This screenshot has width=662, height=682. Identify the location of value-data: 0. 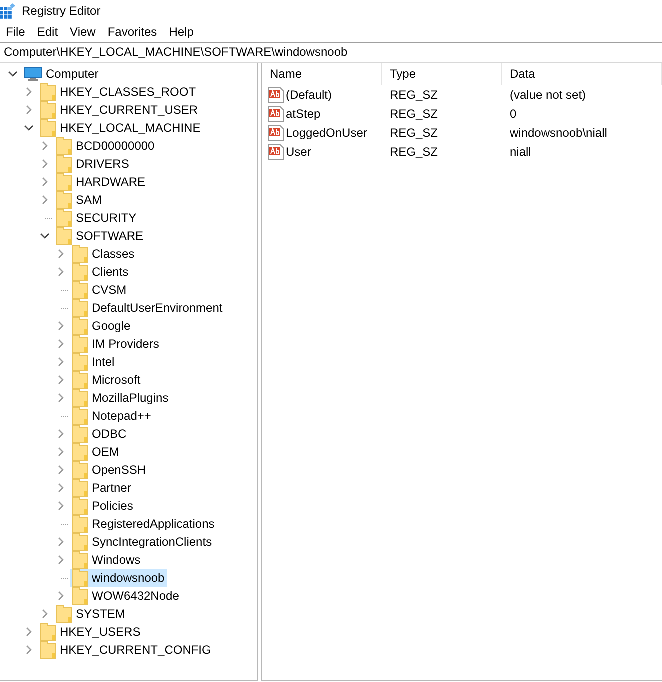
(513, 113).